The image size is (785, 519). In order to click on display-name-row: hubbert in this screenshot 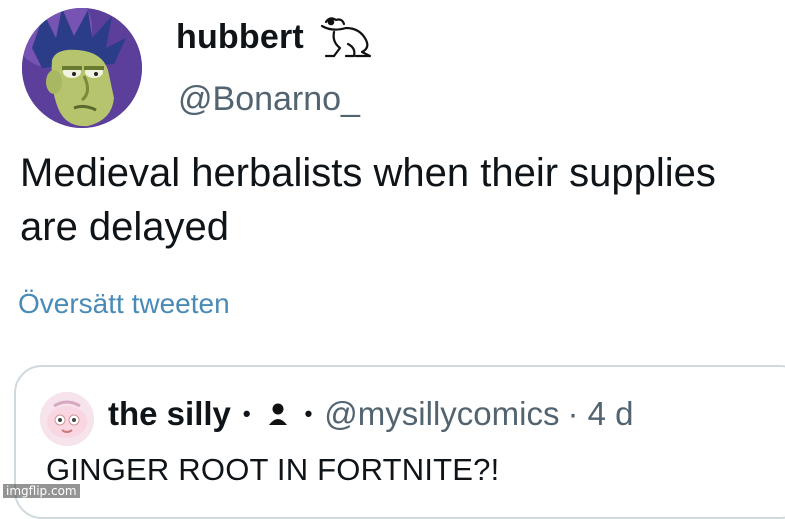, I will do `click(276, 37)`.